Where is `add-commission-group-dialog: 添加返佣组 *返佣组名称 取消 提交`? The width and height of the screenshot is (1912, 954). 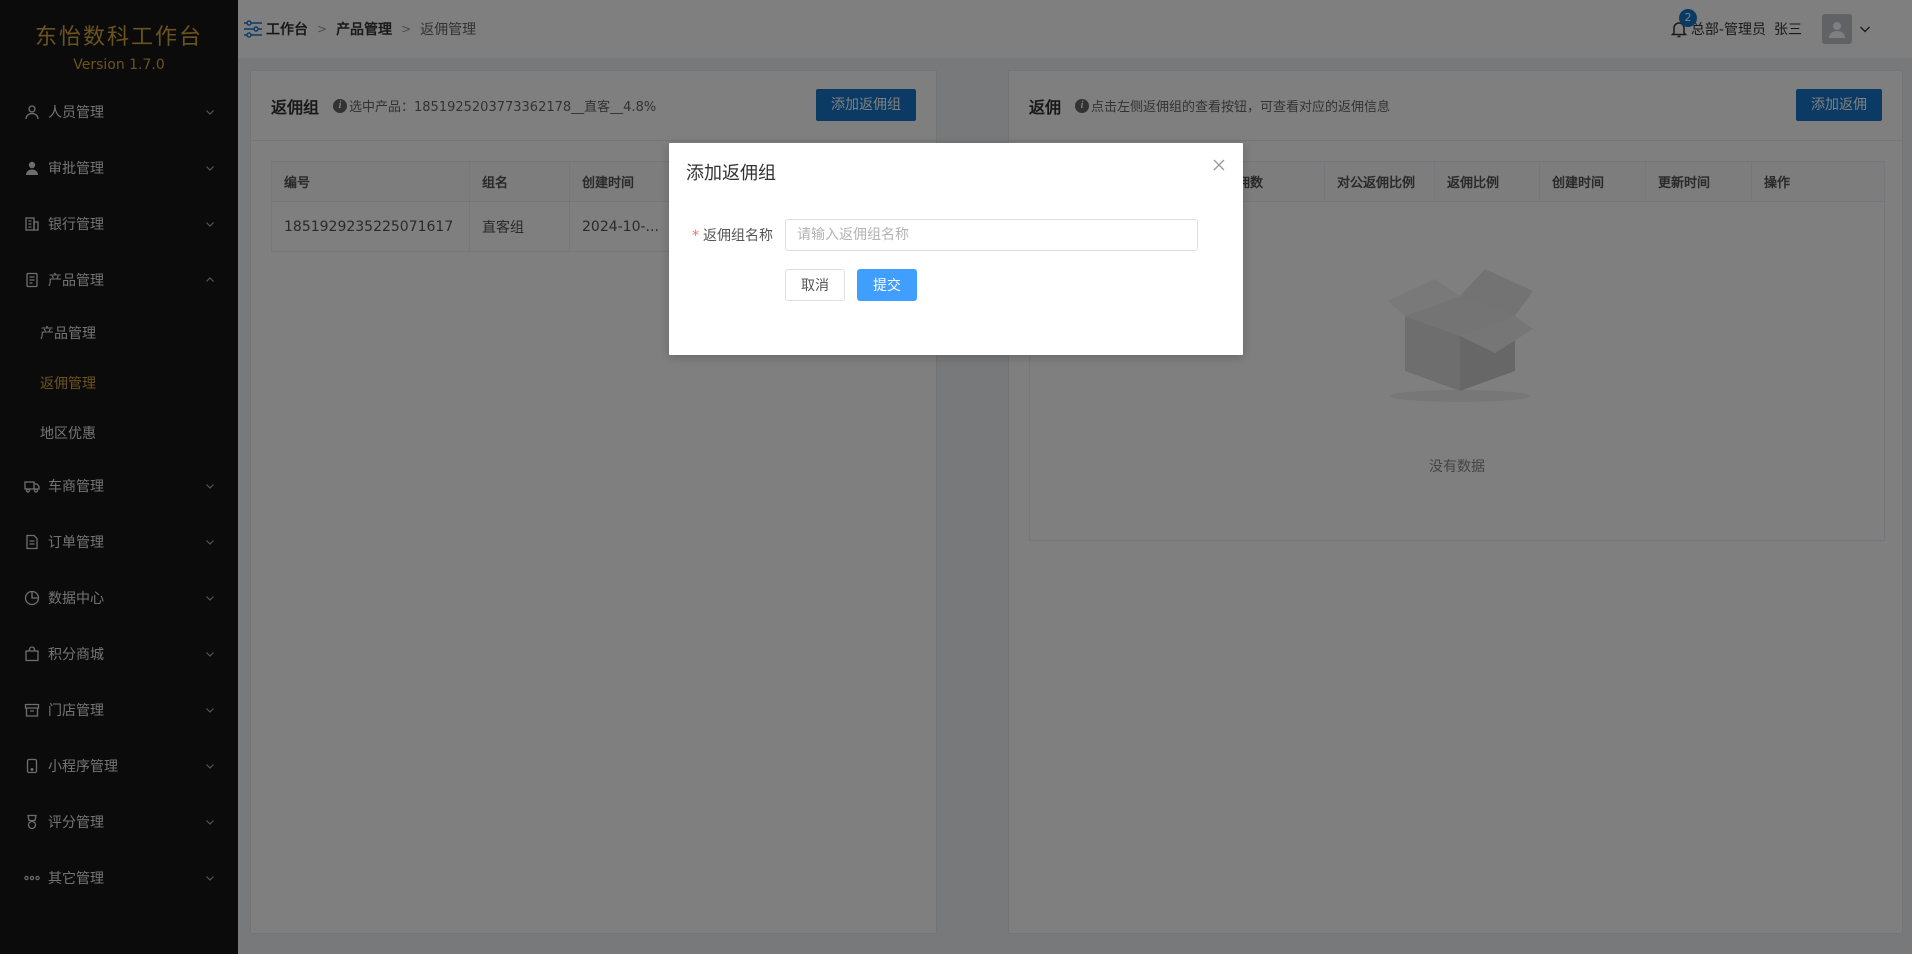 add-commission-group-dialog: 添加返佣组 *返佣组名称 取消 提交 is located at coordinates (956, 249).